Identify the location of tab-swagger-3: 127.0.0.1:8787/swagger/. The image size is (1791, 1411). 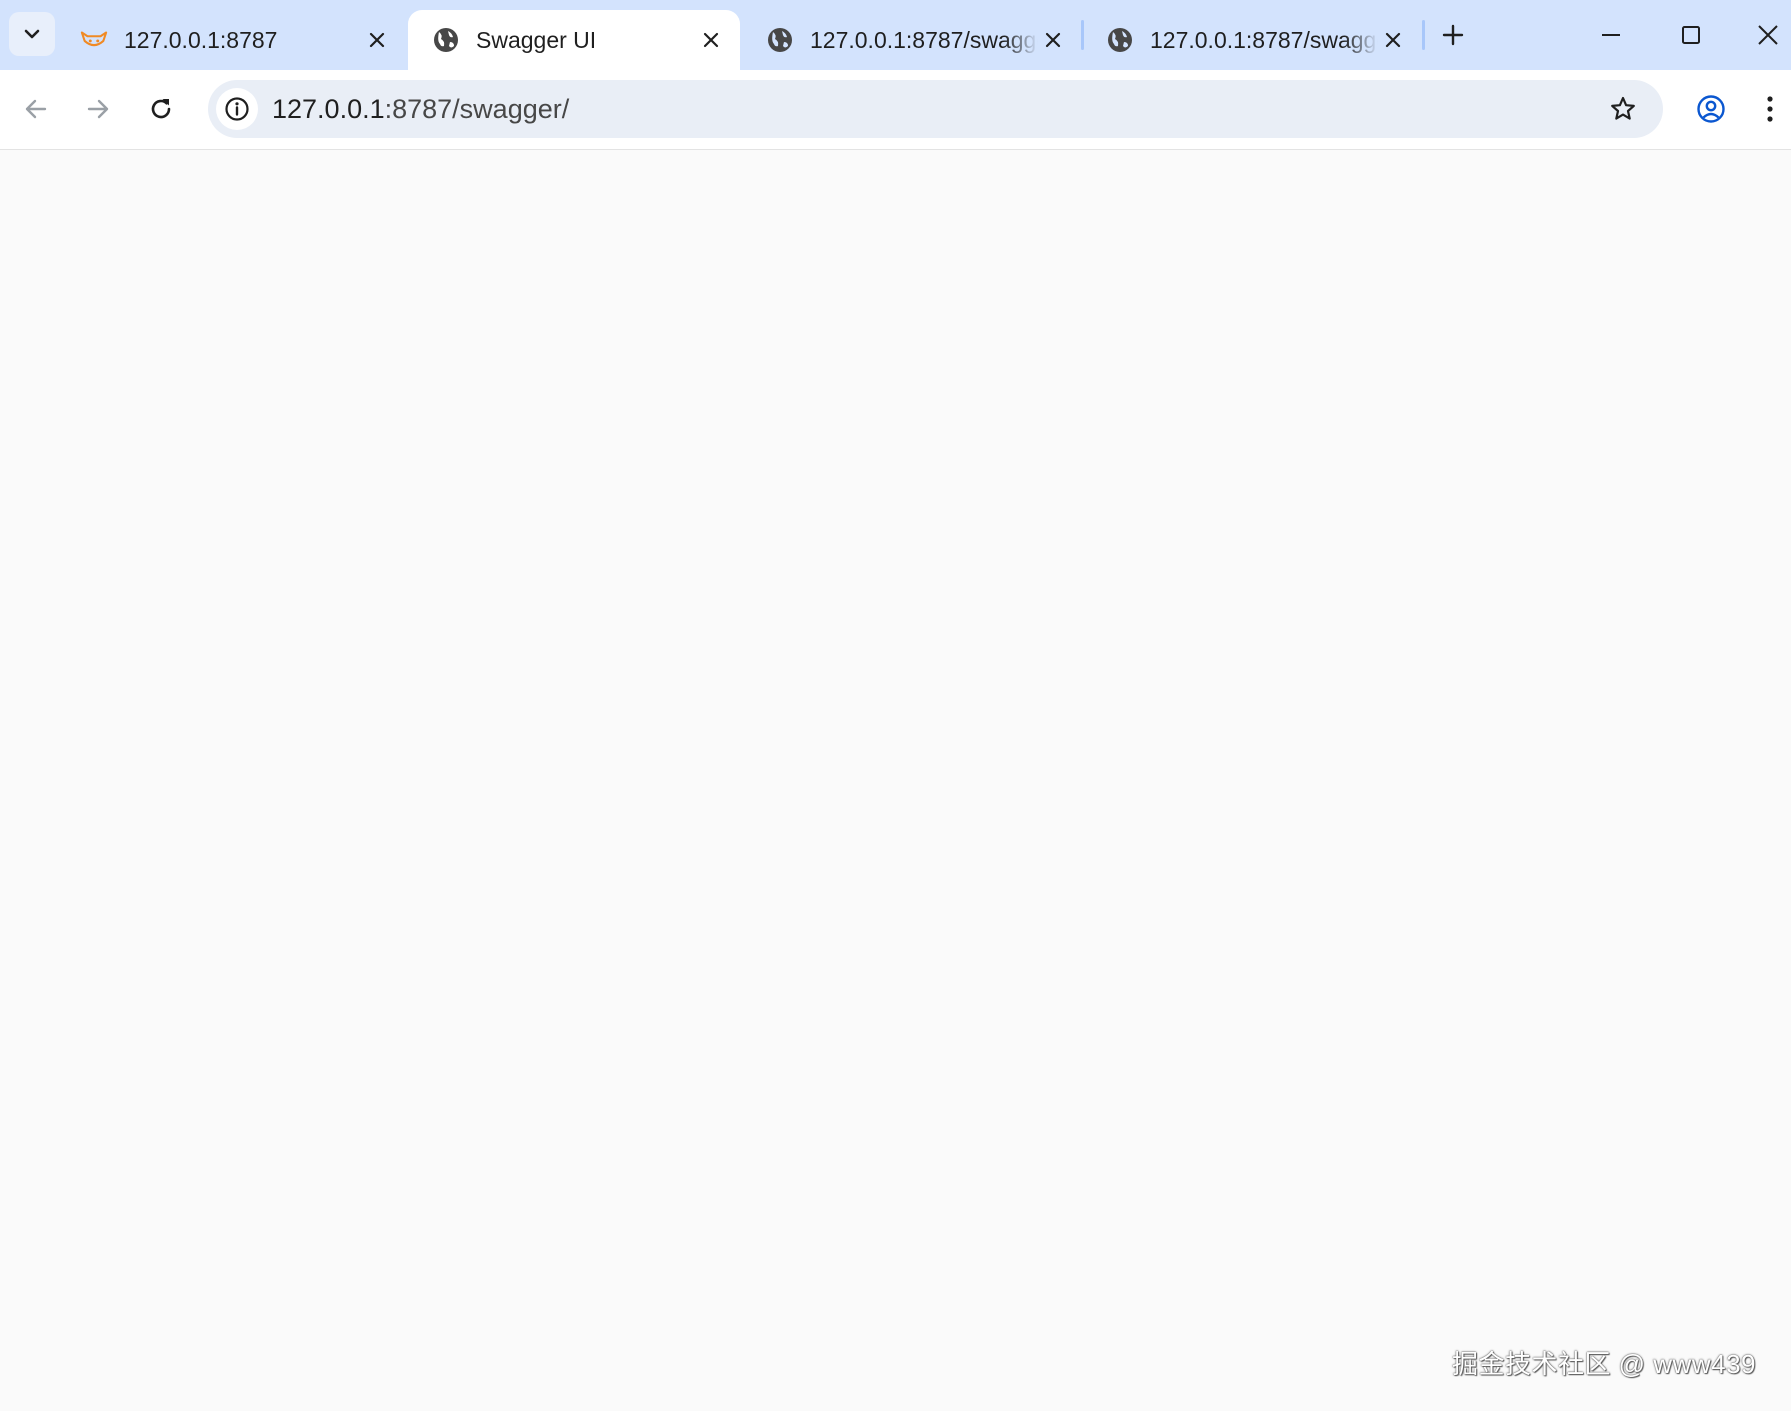
(912, 40).